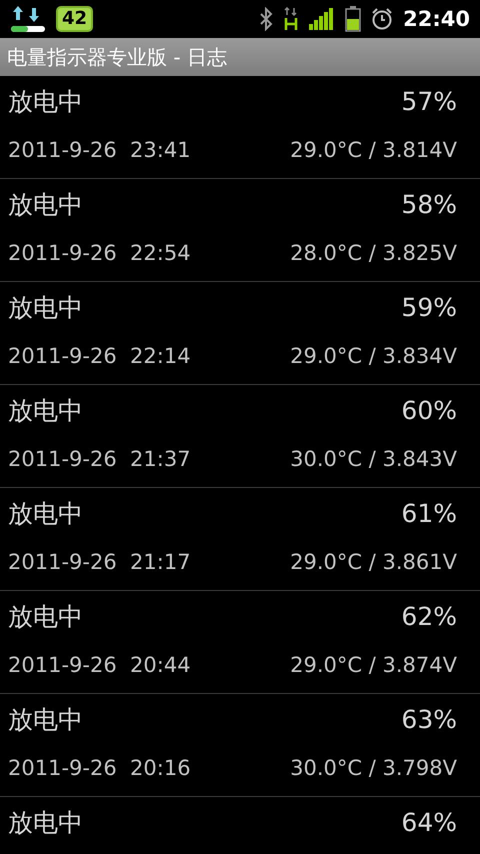 This screenshot has height=854, width=480. Describe the element at coordinates (99, 562) in the screenshot. I see `log-datetime: 2011-9-26 21:17` at that location.